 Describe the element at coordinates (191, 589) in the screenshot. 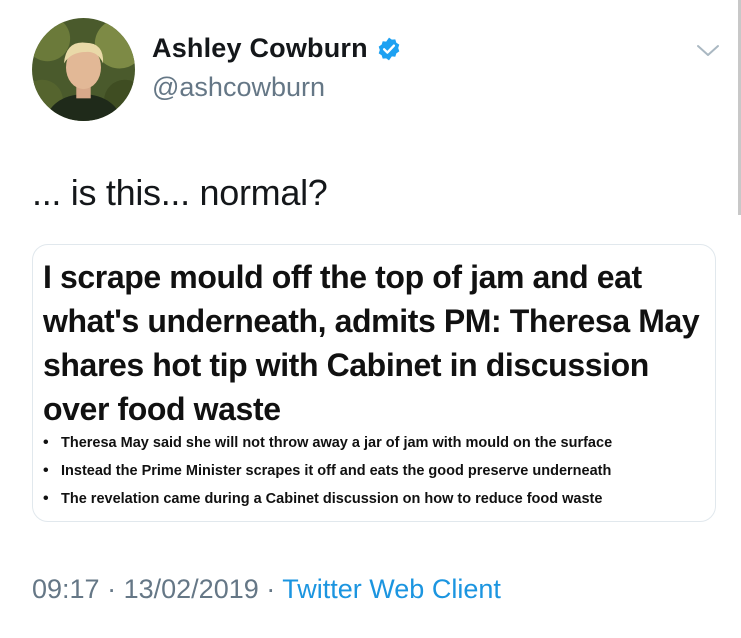

I see `tweet-date: 13/02/2019` at that location.